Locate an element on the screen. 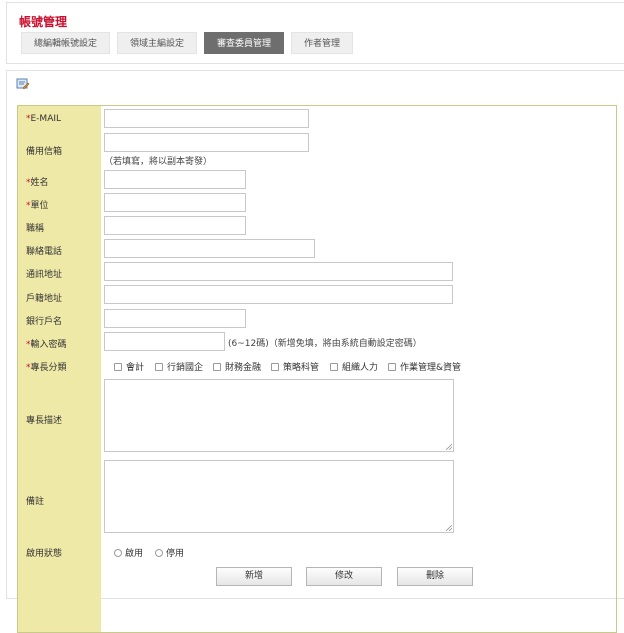  remarks-label: 備註 is located at coordinates (35, 502).